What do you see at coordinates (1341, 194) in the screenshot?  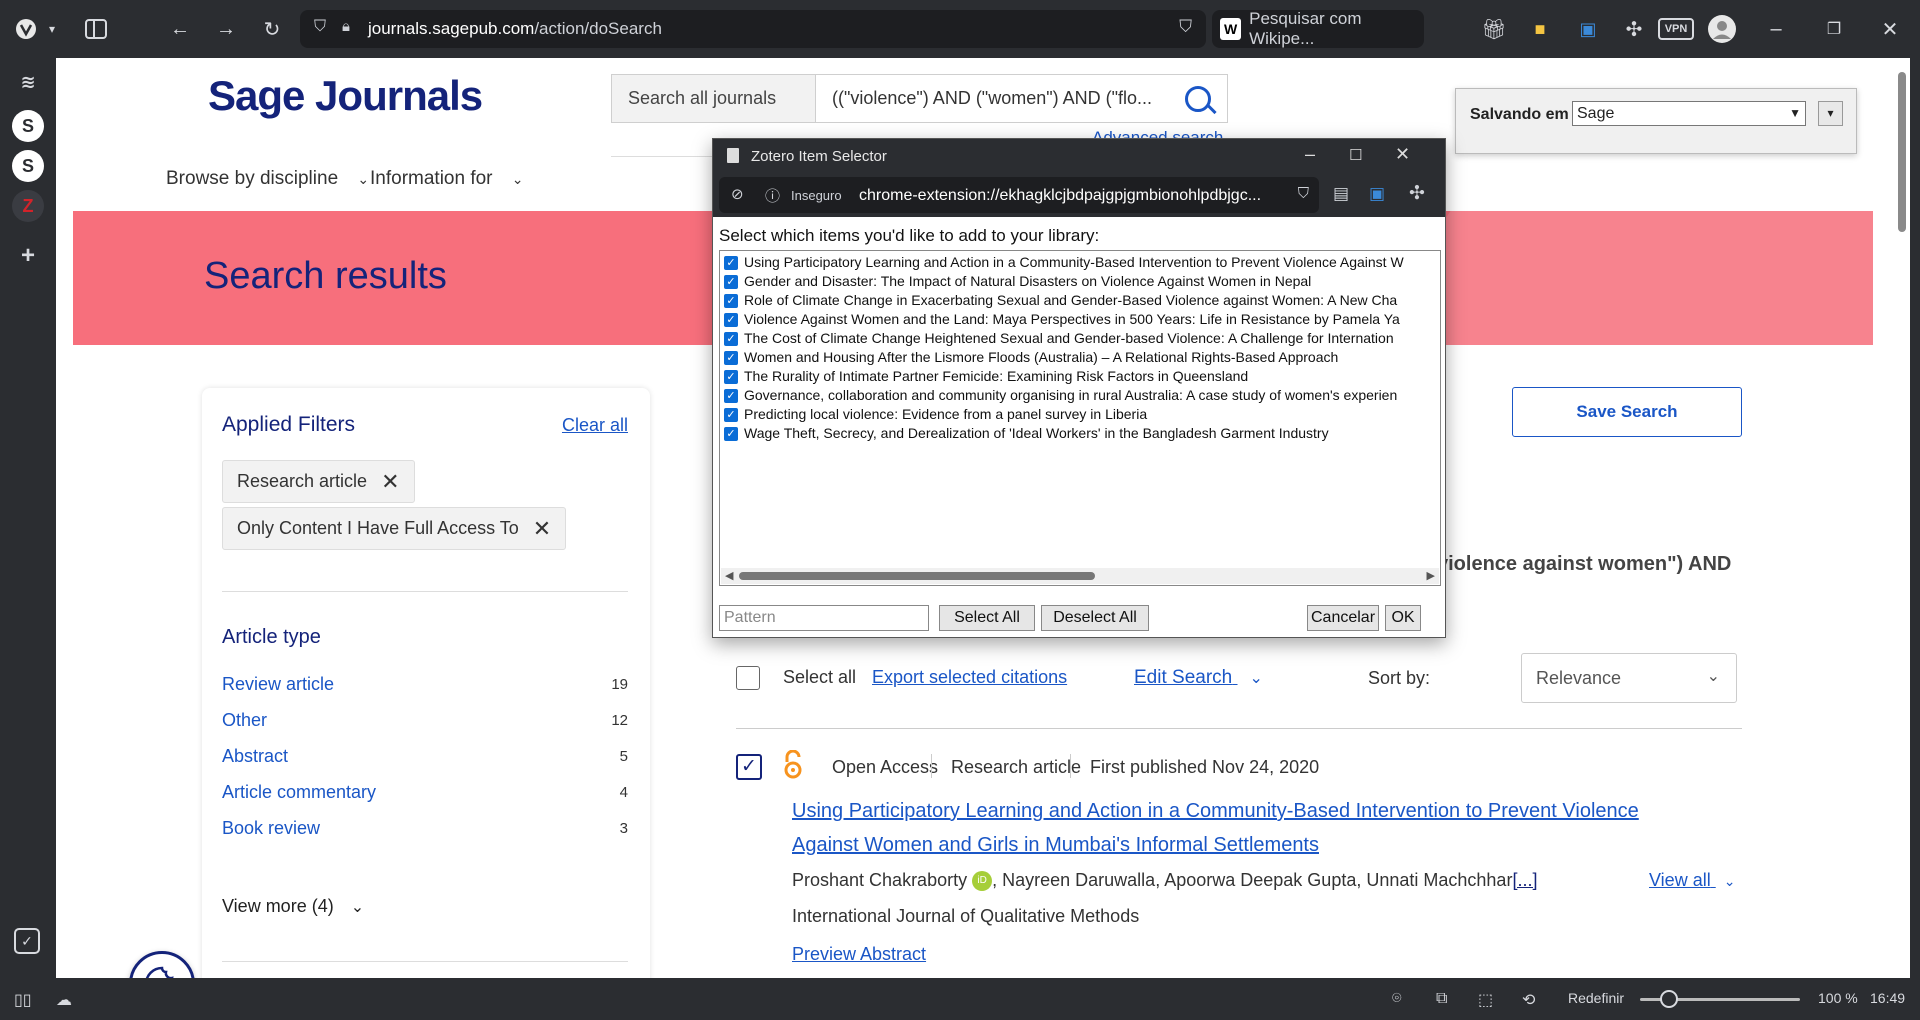 I see `reader-icon: ▤` at bounding box center [1341, 194].